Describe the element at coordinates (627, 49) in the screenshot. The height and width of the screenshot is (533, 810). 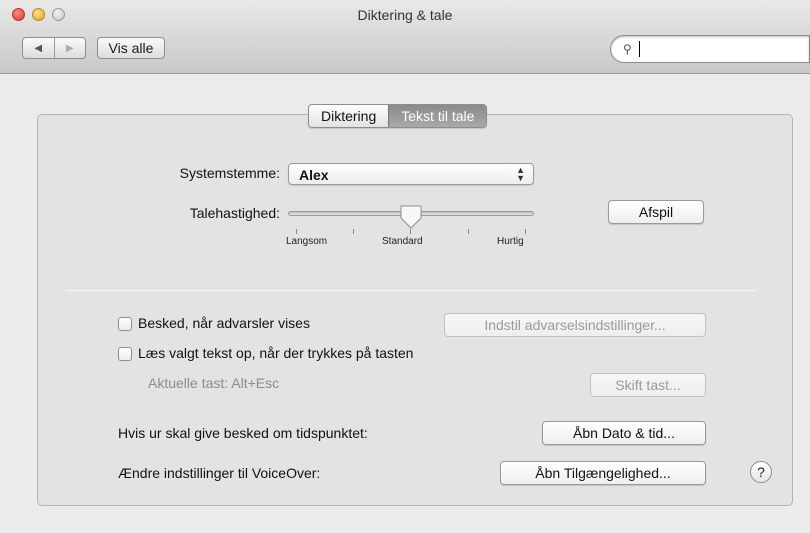
I see `search-icon: ⚲` at that location.